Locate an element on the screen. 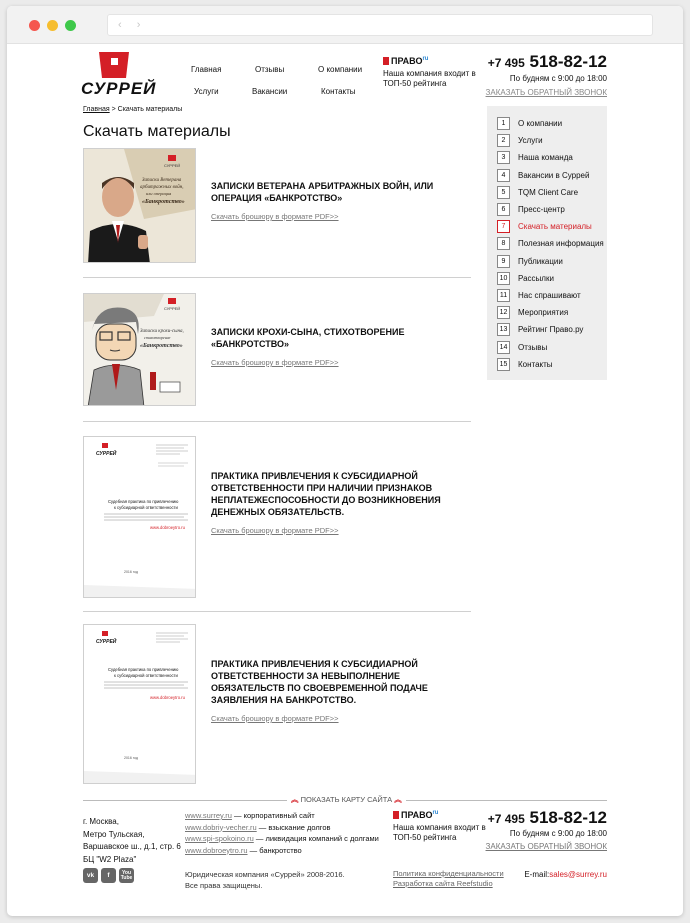 The height and width of the screenshot is (923, 690). phone-prefix: +7 495 is located at coordinates (506, 819).